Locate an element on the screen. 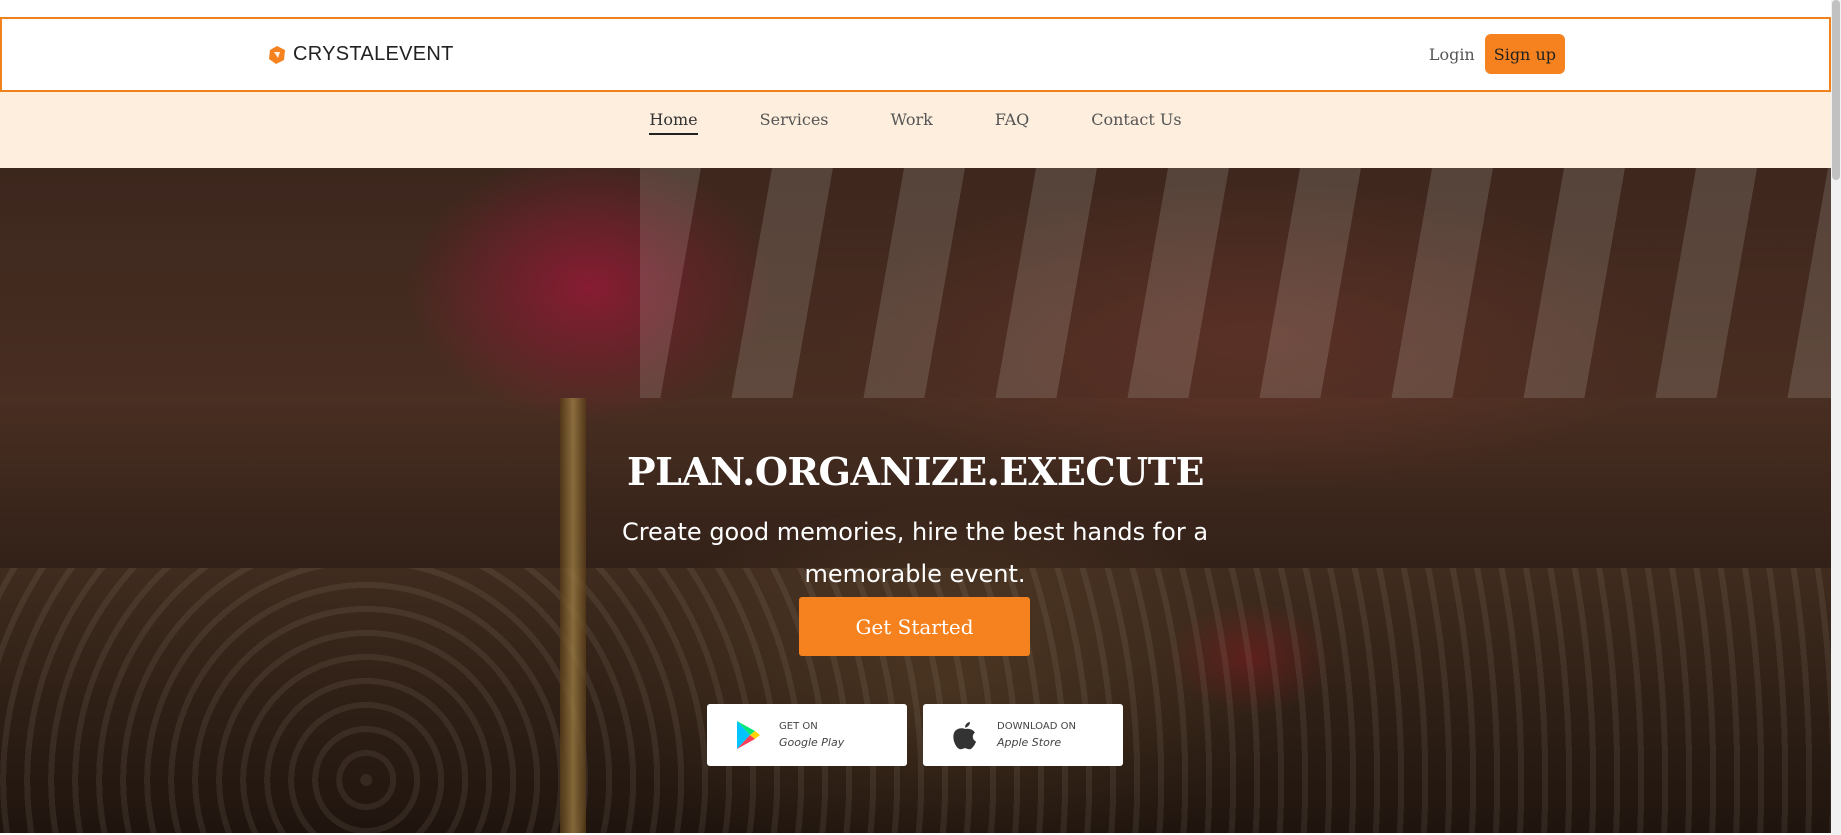 The image size is (1841, 835). google-play-top-label: GET ON is located at coordinates (798, 726).